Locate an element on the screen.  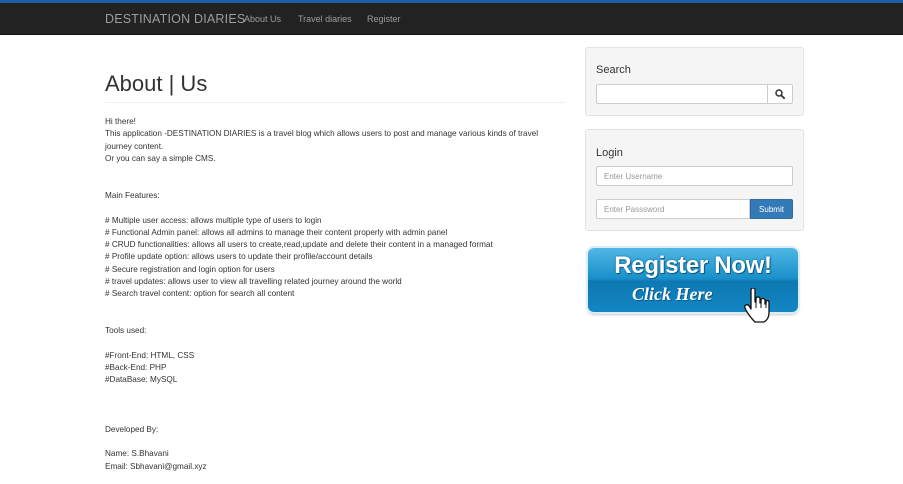
search-widget: Search is located at coordinates (694, 81).